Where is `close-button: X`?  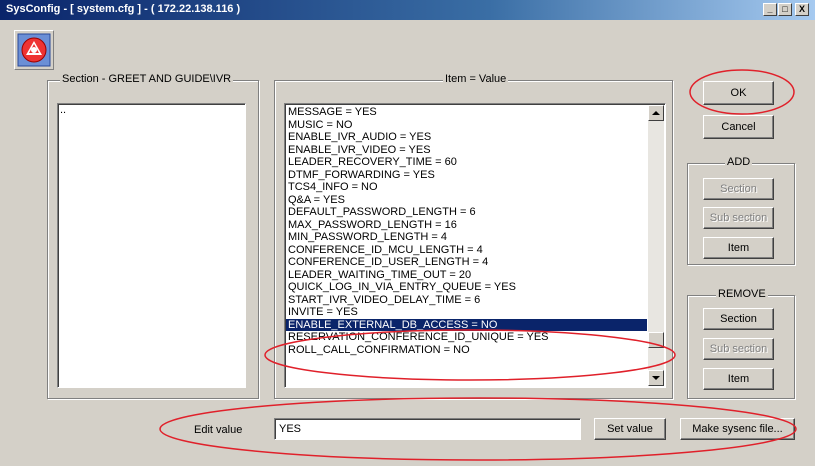
close-button: X is located at coordinates (802, 9).